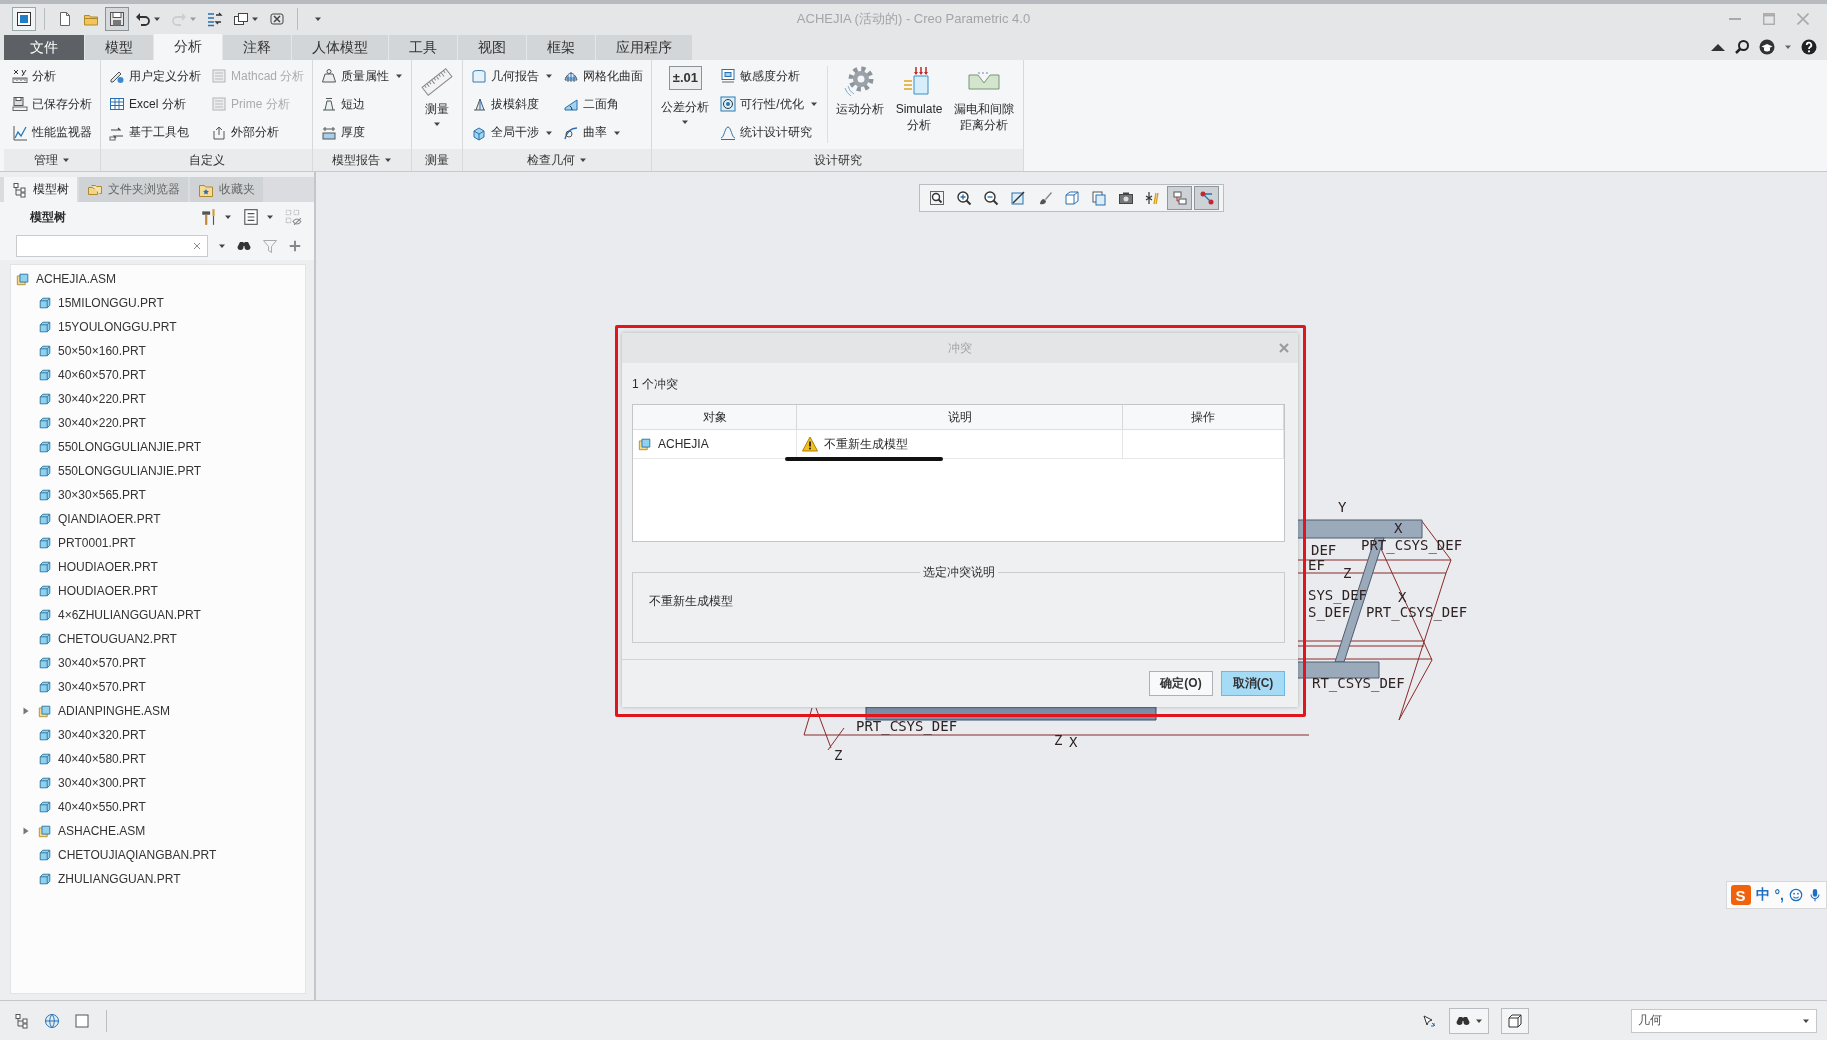 Image resolution: width=1827 pixels, height=1040 pixels. What do you see at coordinates (859, 91) in the screenshot?
I see `ribbon-button: 运动分析` at bounding box center [859, 91].